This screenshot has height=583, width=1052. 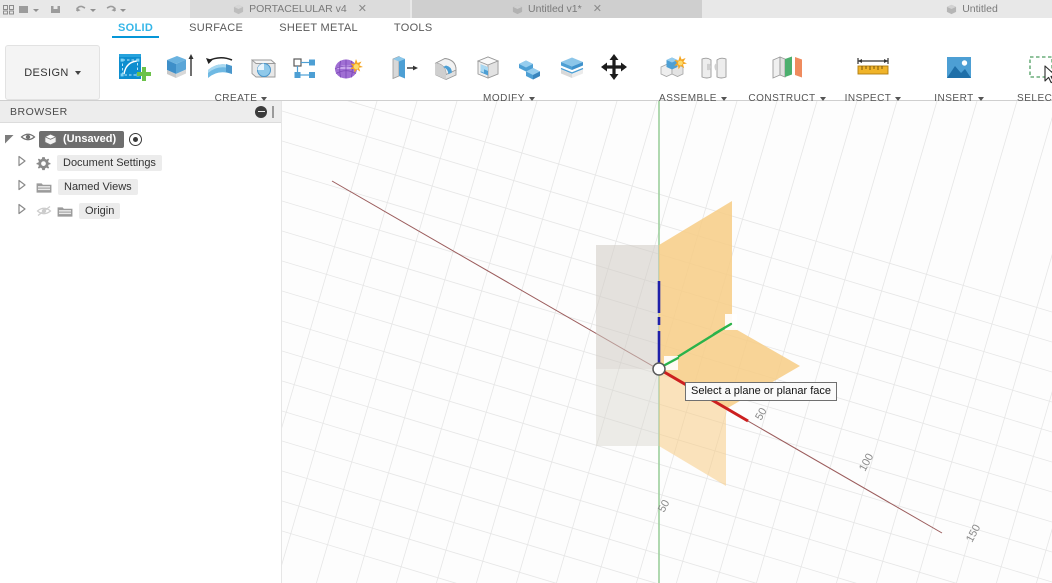 I want to click on file-icon, so click(x=23, y=9).